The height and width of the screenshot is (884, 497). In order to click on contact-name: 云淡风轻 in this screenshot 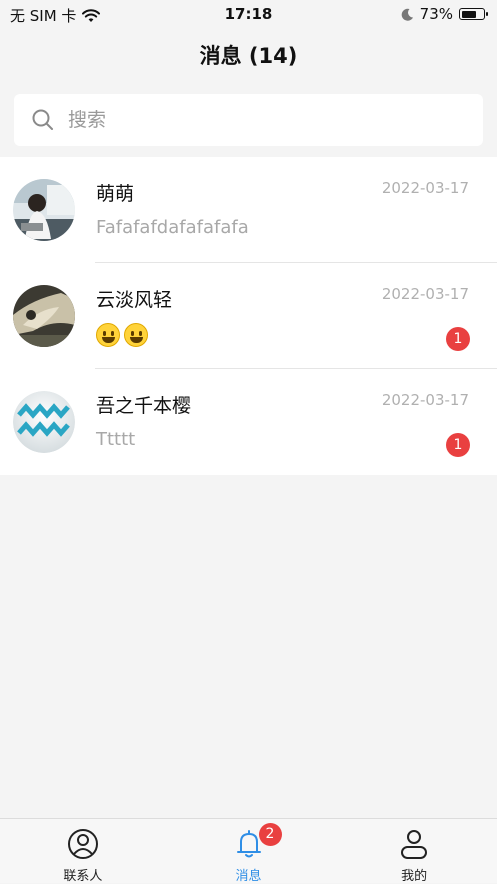, I will do `click(134, 300)`.